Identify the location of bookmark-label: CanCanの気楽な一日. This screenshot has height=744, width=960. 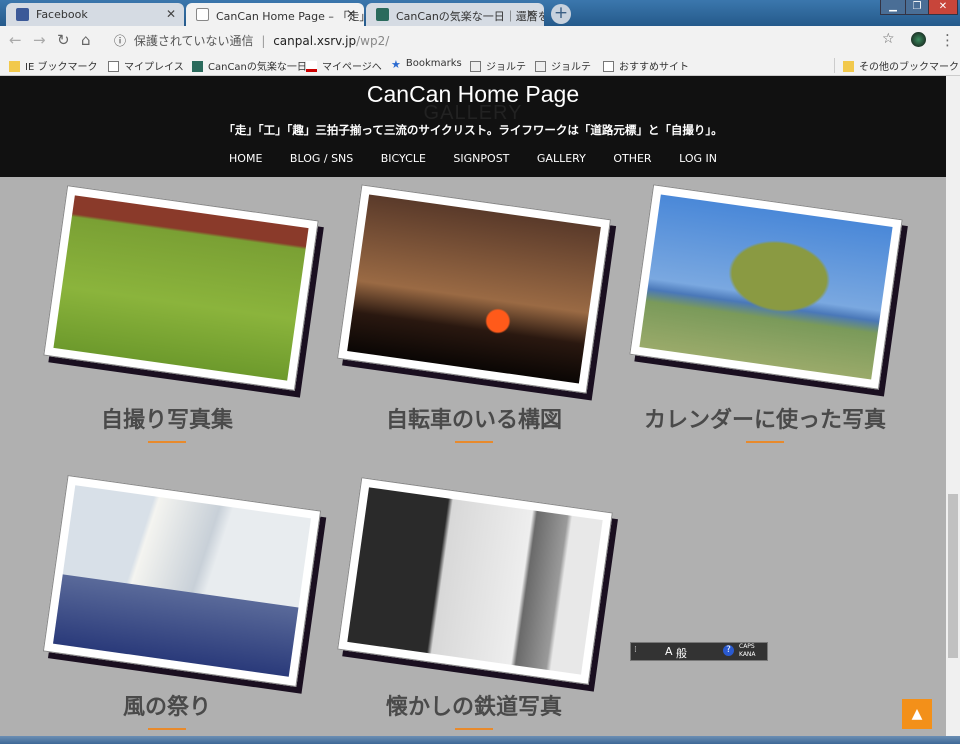
(257, 67).